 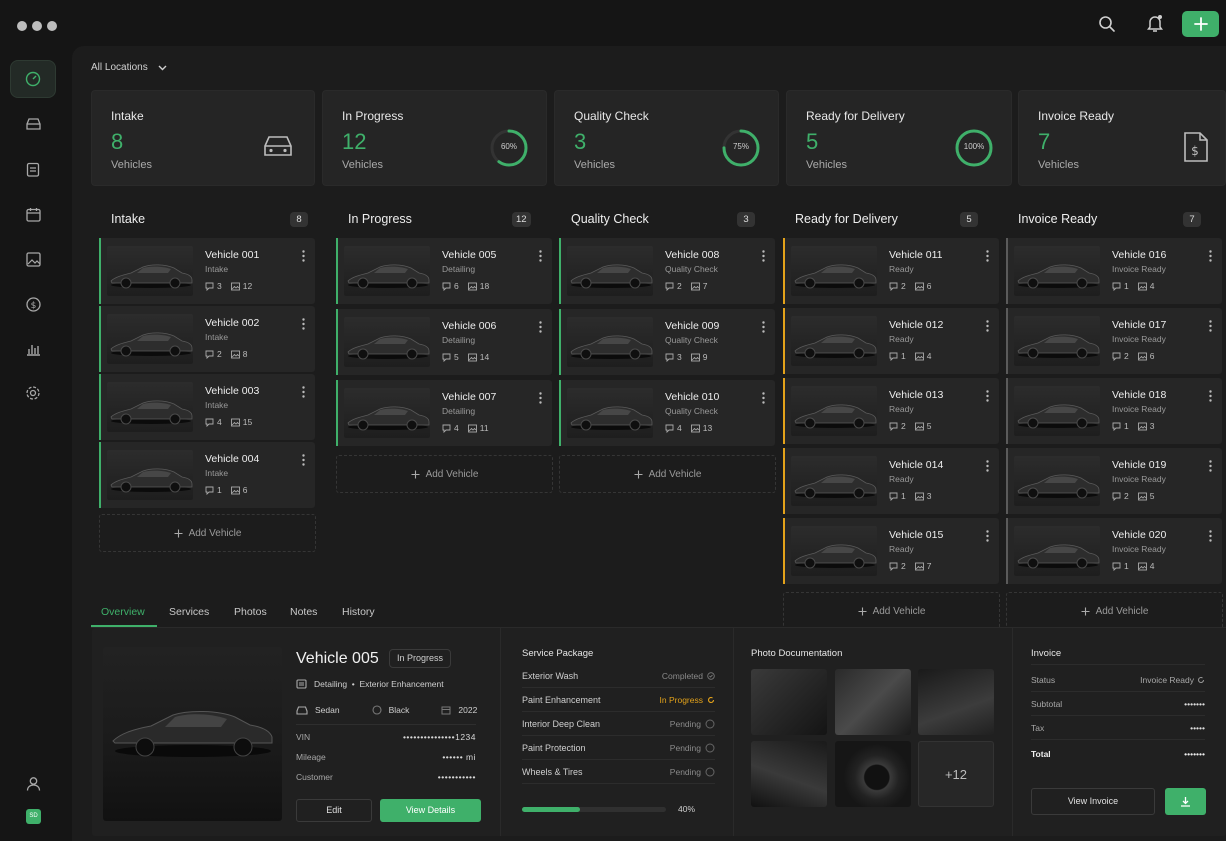 What do you see at coordinates (33, 79) in the screenshot?
I see `sidebar-item-dashboard` at bounding box center [33, 79].